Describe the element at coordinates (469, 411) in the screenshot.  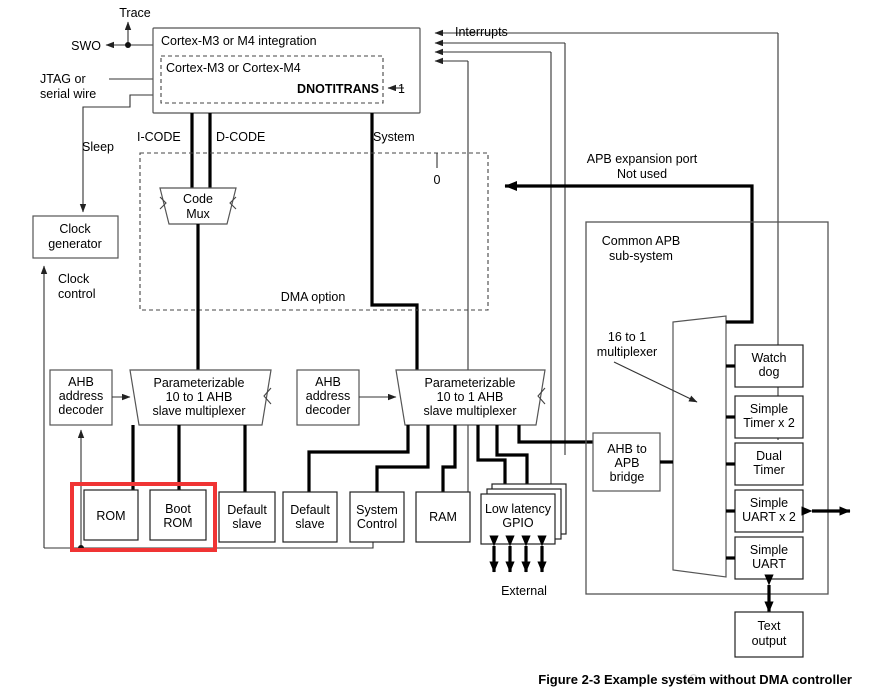
I see `mux2-line3: slave multiplexer` at that location.